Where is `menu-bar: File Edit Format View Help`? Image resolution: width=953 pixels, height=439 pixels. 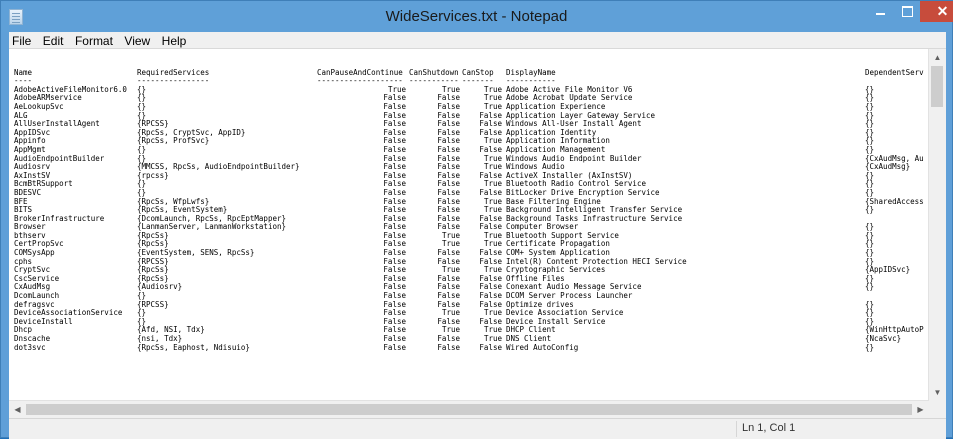
menu-bar: File Edit Format View Help is located at coordinates (477, 40).